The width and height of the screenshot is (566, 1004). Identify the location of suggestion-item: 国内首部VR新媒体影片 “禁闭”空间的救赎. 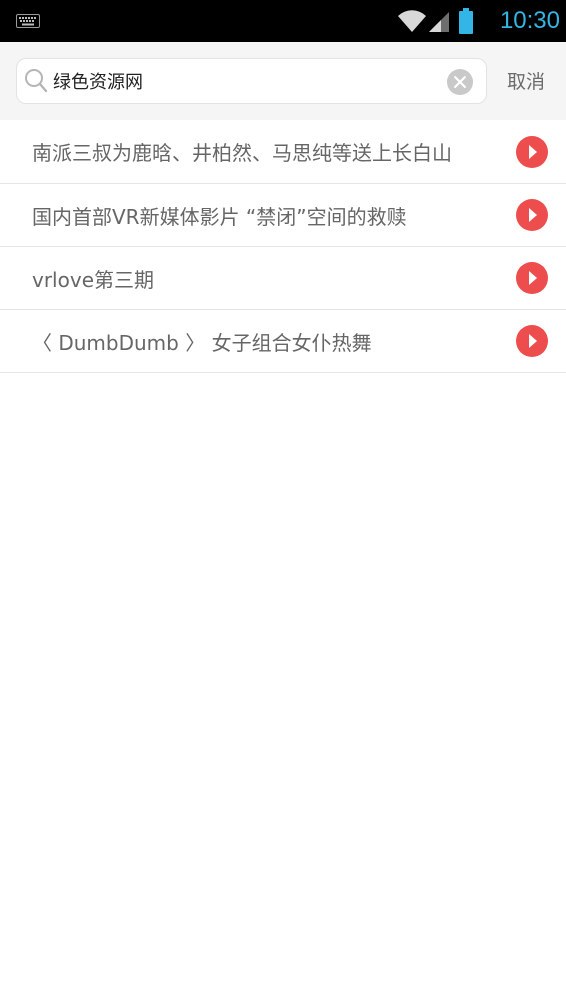
(283, 215).